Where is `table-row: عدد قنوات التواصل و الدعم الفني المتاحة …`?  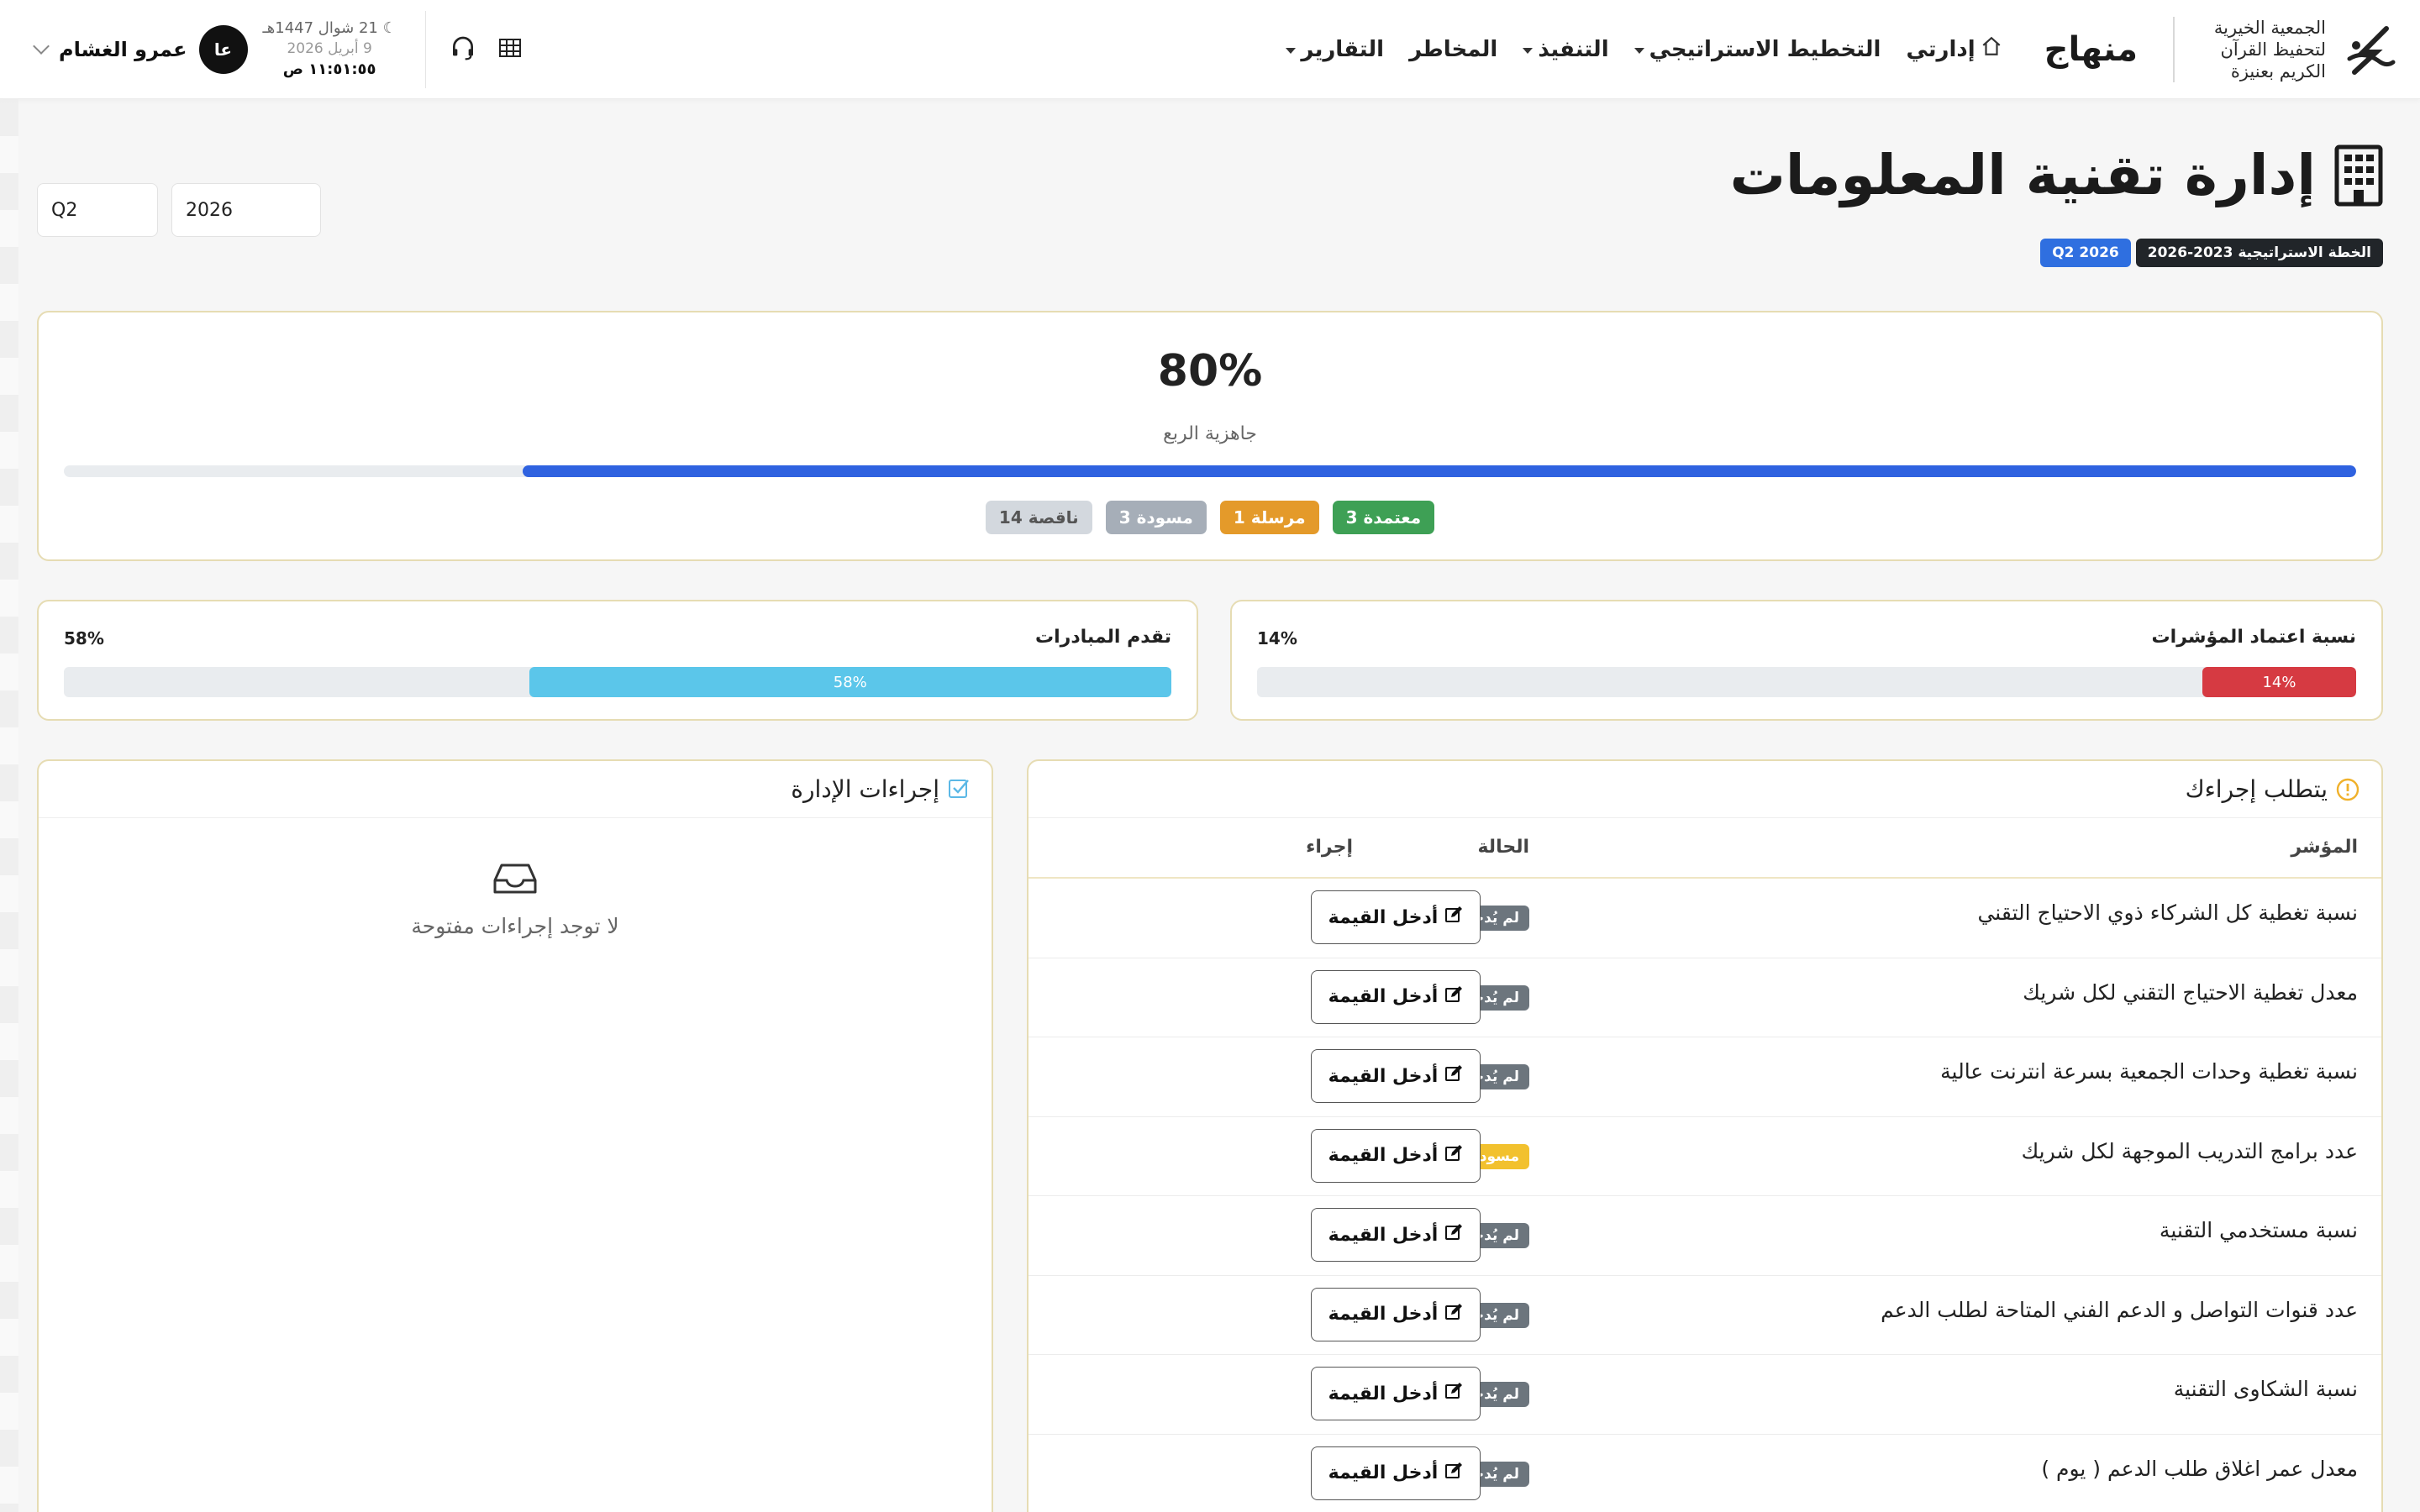
table-row: عدد قنوات التواصل و الدعم الفني المتاحة … is located at coordinates (1705, 1315).